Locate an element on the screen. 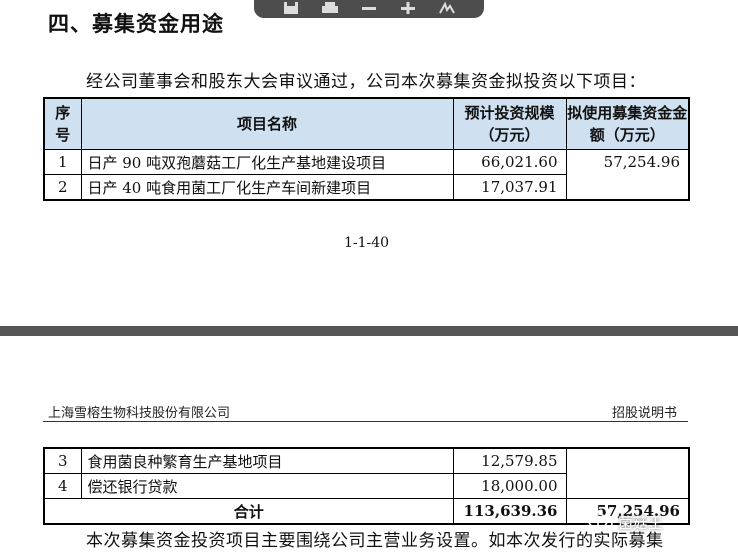  sign-button is located at coordinates (447, 8).